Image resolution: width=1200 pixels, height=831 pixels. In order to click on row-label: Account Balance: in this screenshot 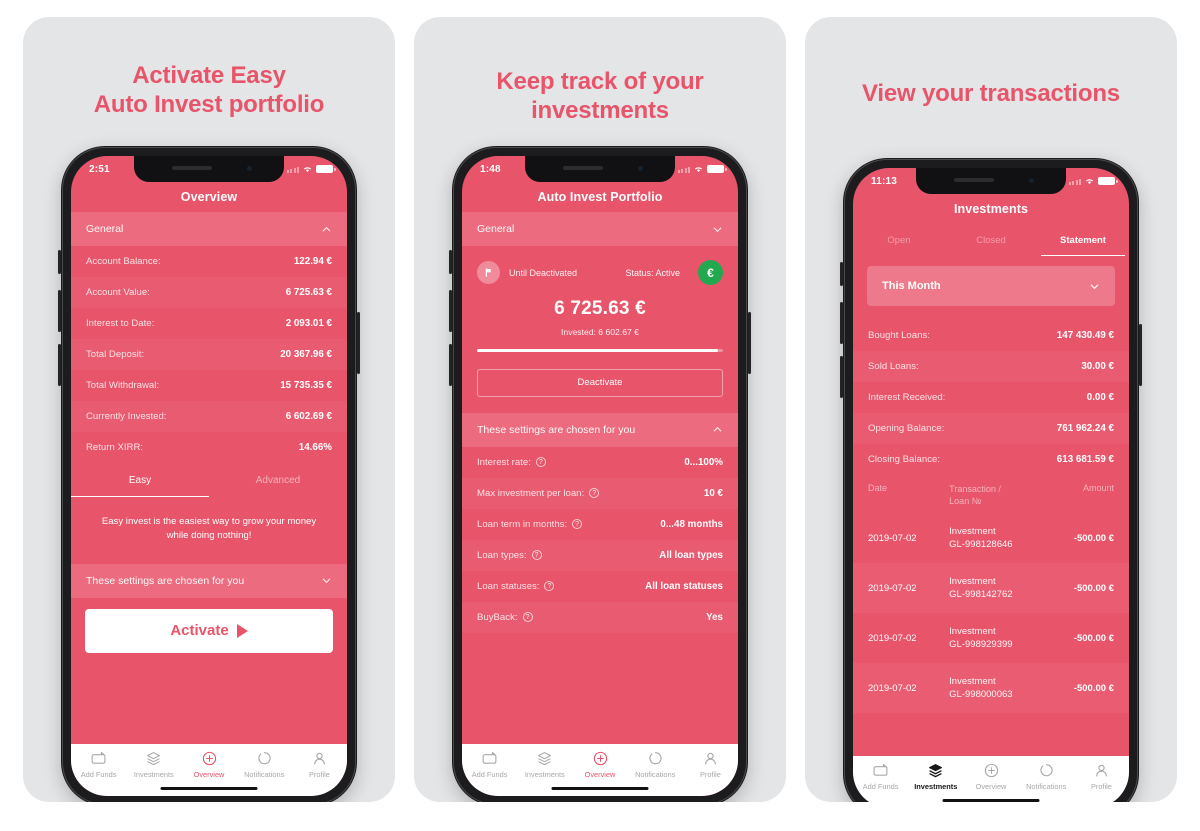, I will do `click(123, 261)`.